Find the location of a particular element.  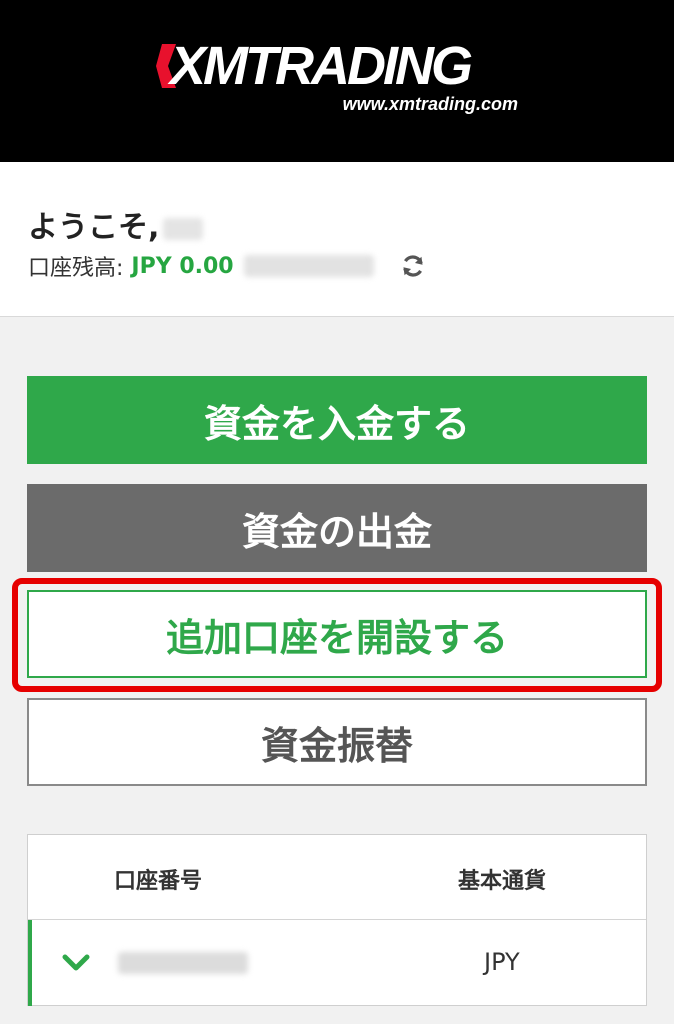

blurred-account-number is located at coordinates (308, 266).